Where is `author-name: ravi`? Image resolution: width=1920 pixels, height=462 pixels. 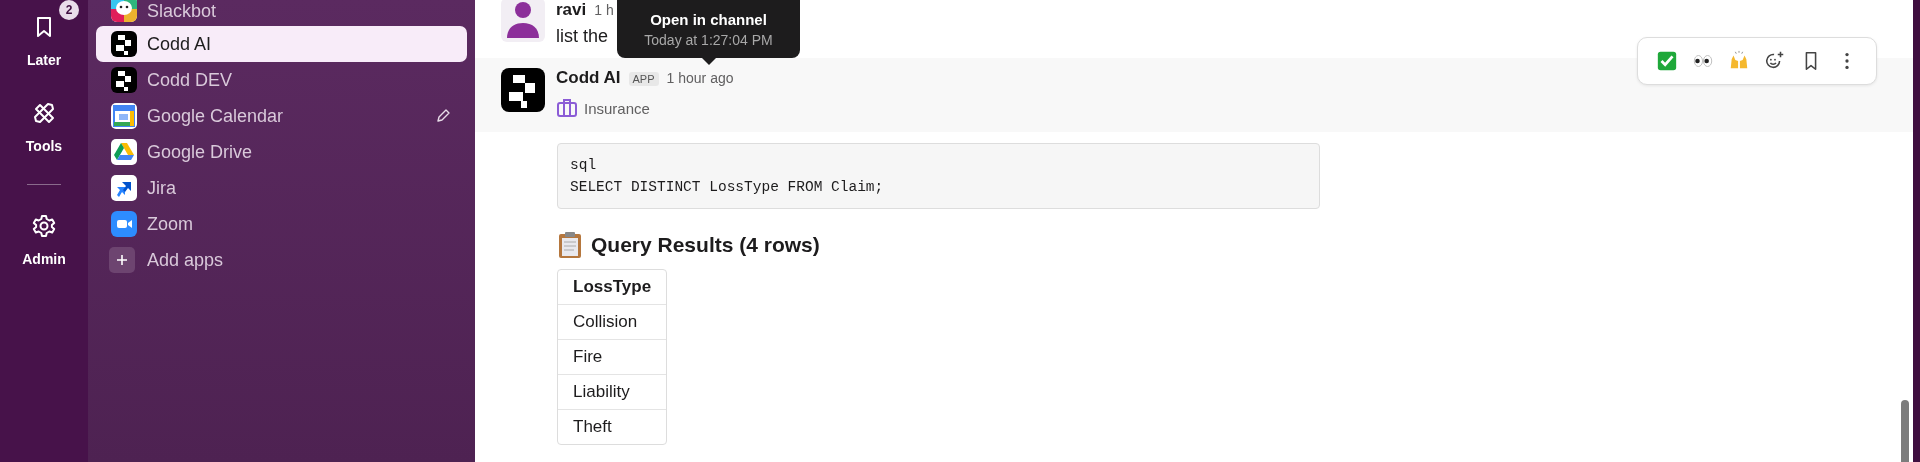
author-name: ravi is located at coordinates (571, 10).